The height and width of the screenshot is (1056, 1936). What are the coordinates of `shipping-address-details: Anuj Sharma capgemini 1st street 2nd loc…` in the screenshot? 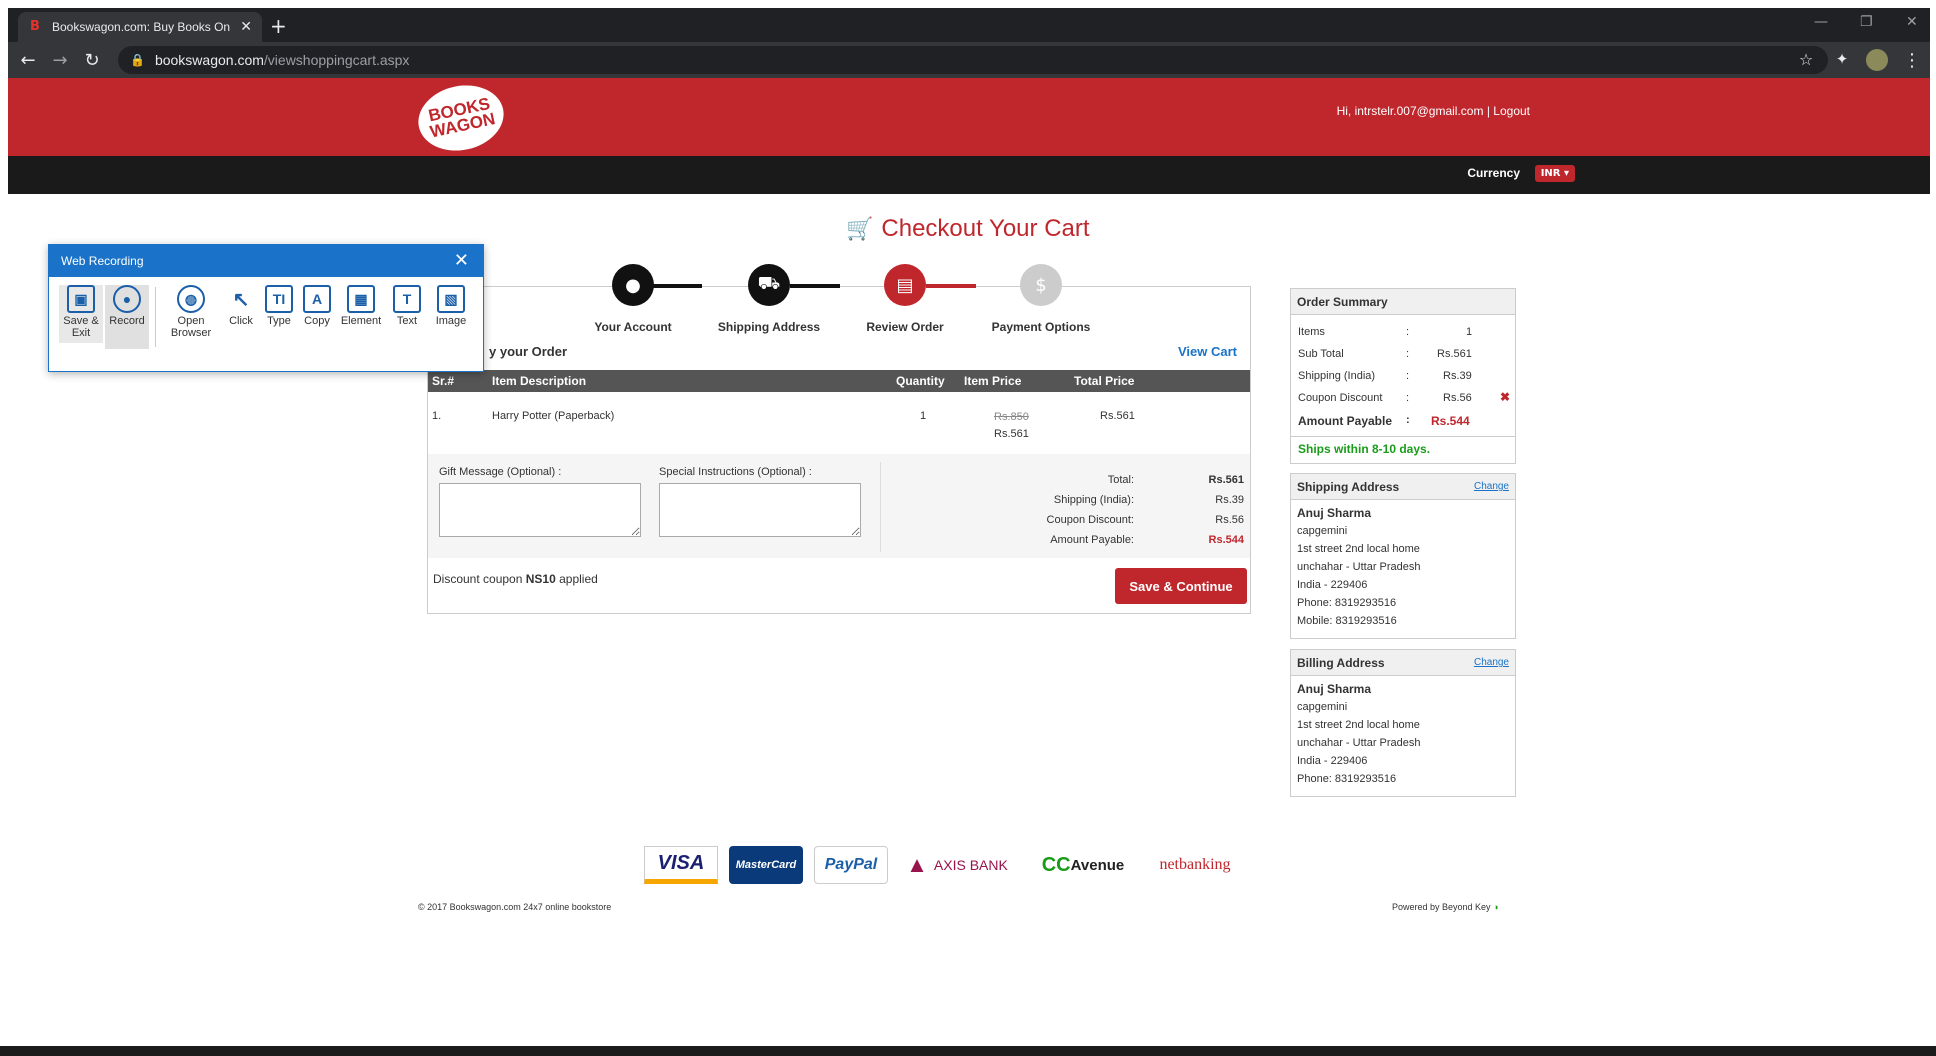 It's located at (1359, 566).